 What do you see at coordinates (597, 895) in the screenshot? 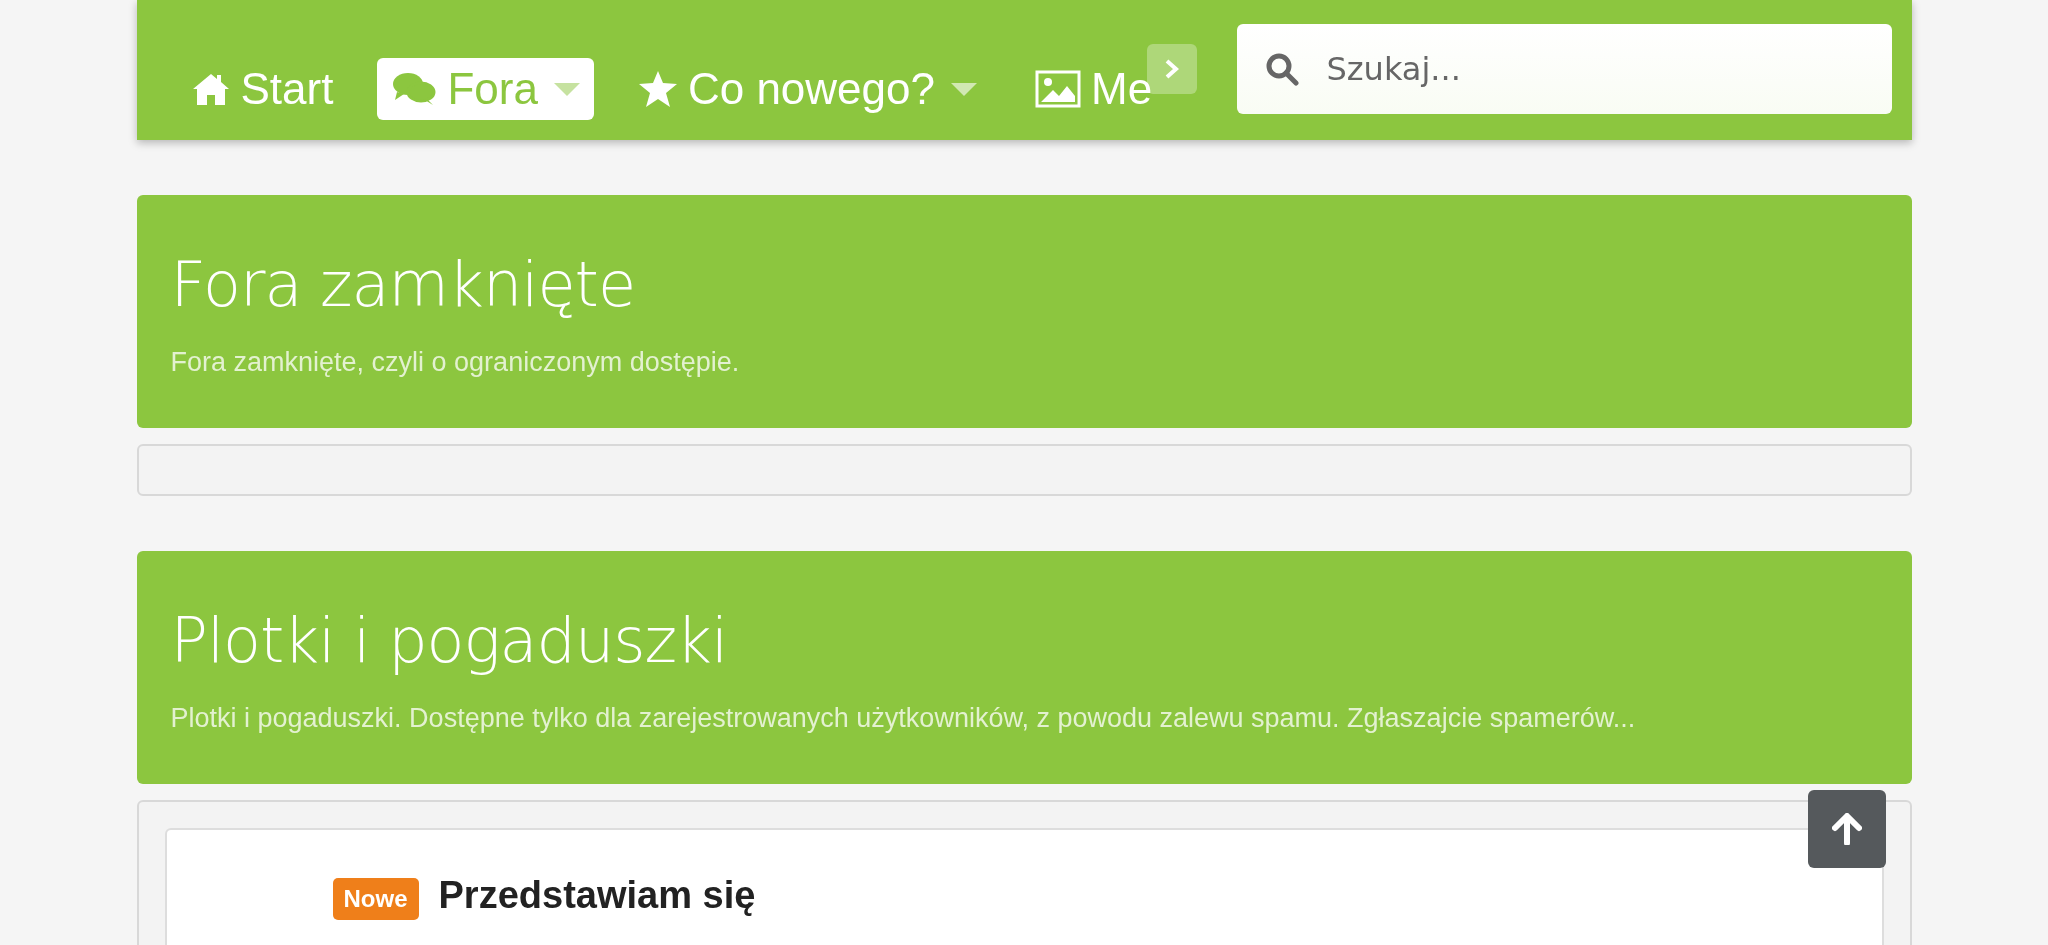
I see `thread-title: Przedstawiam się` at bounding box center [597, 895].